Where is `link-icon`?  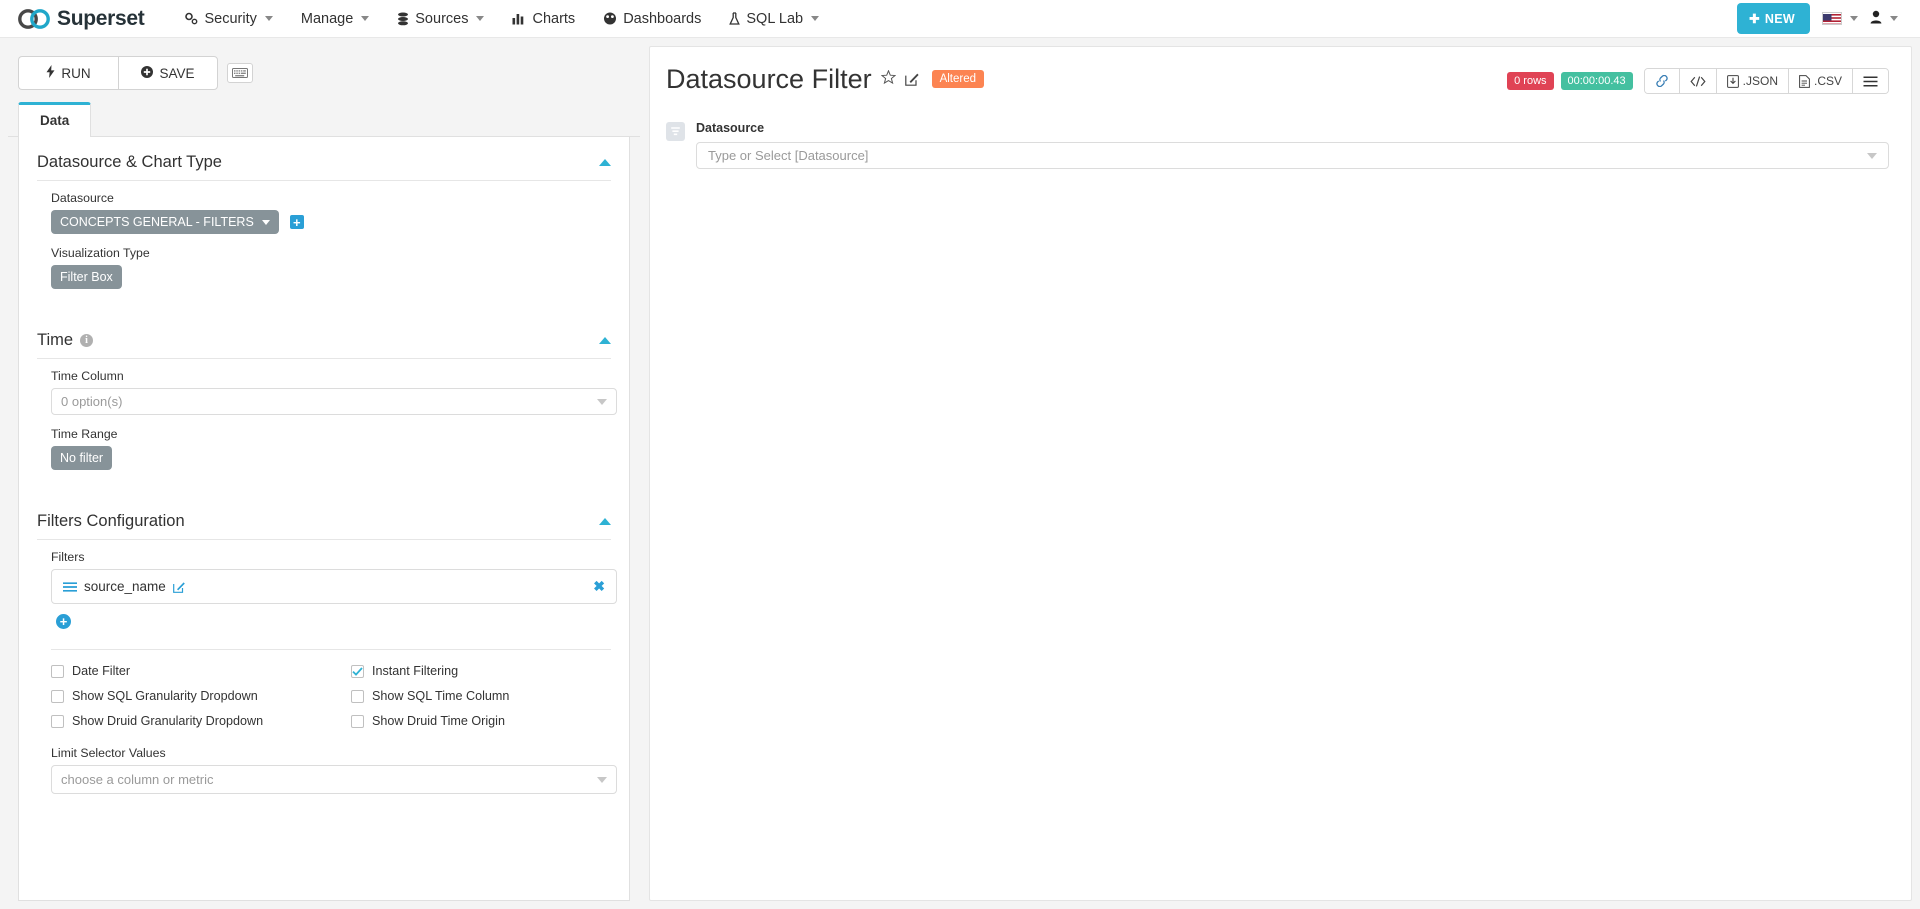 link-icon is located at coordinates (1662, 81).